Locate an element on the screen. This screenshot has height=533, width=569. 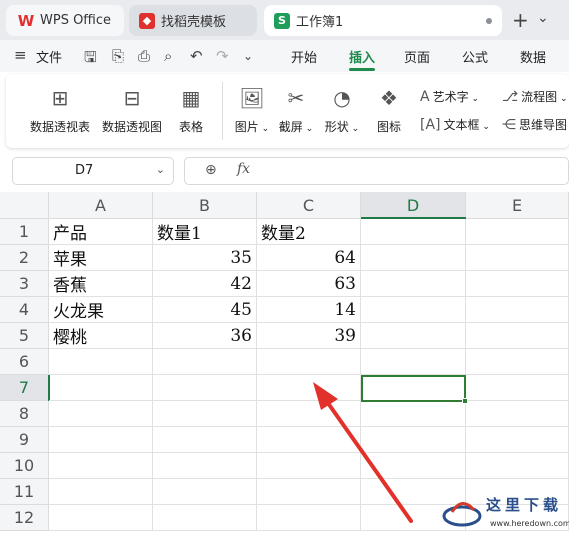
watermark-url: www.heredown.com is located at coordinates (529, 523).